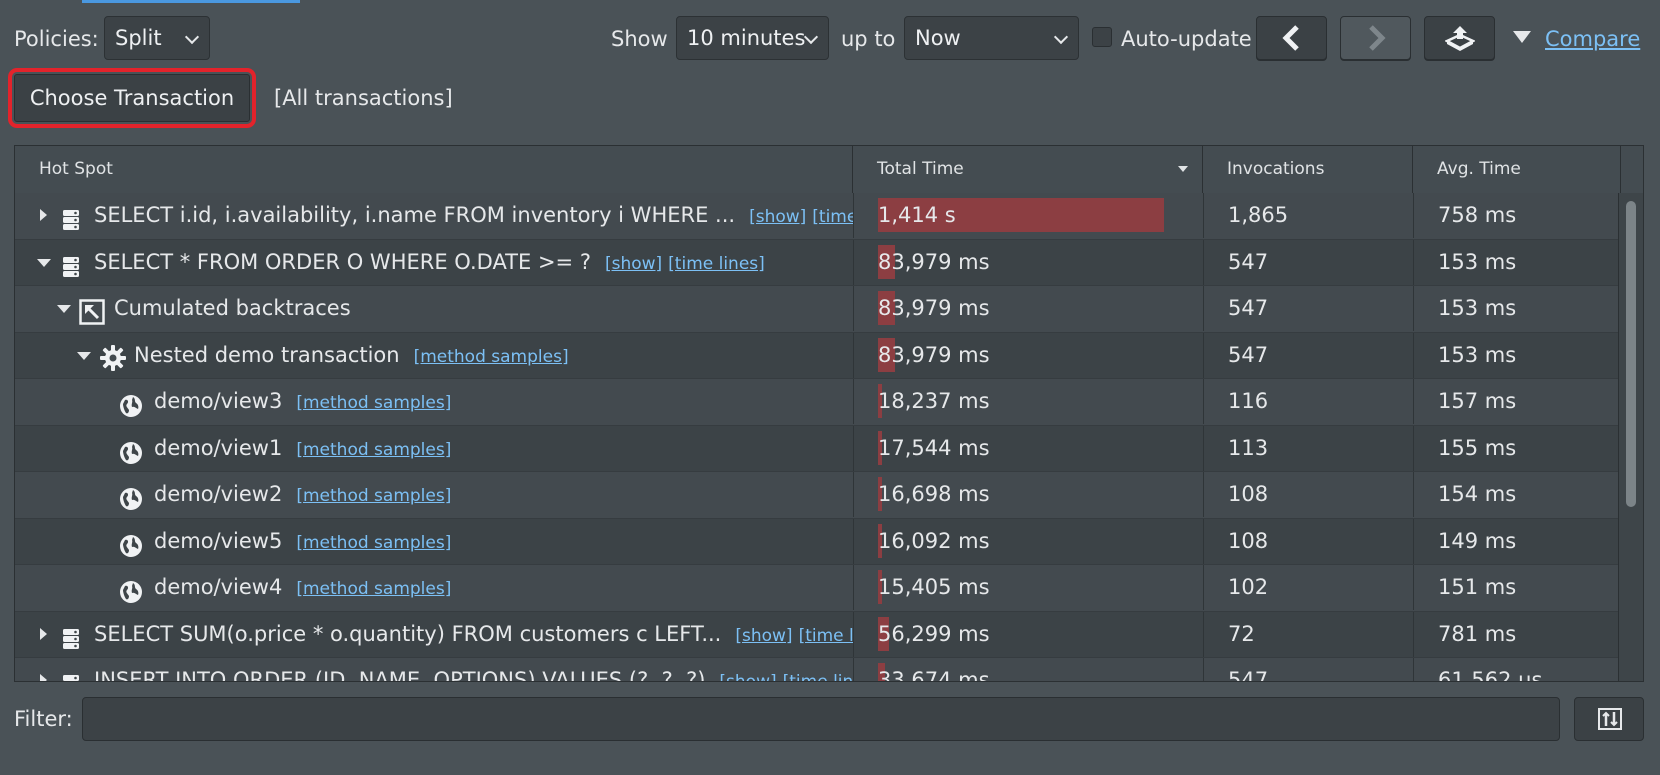  Describe the element at coordinates (818, 309) in the screenshot. I see `table-row: Cumulated backtraces 83,979 ms 547 153 ms` at that location.